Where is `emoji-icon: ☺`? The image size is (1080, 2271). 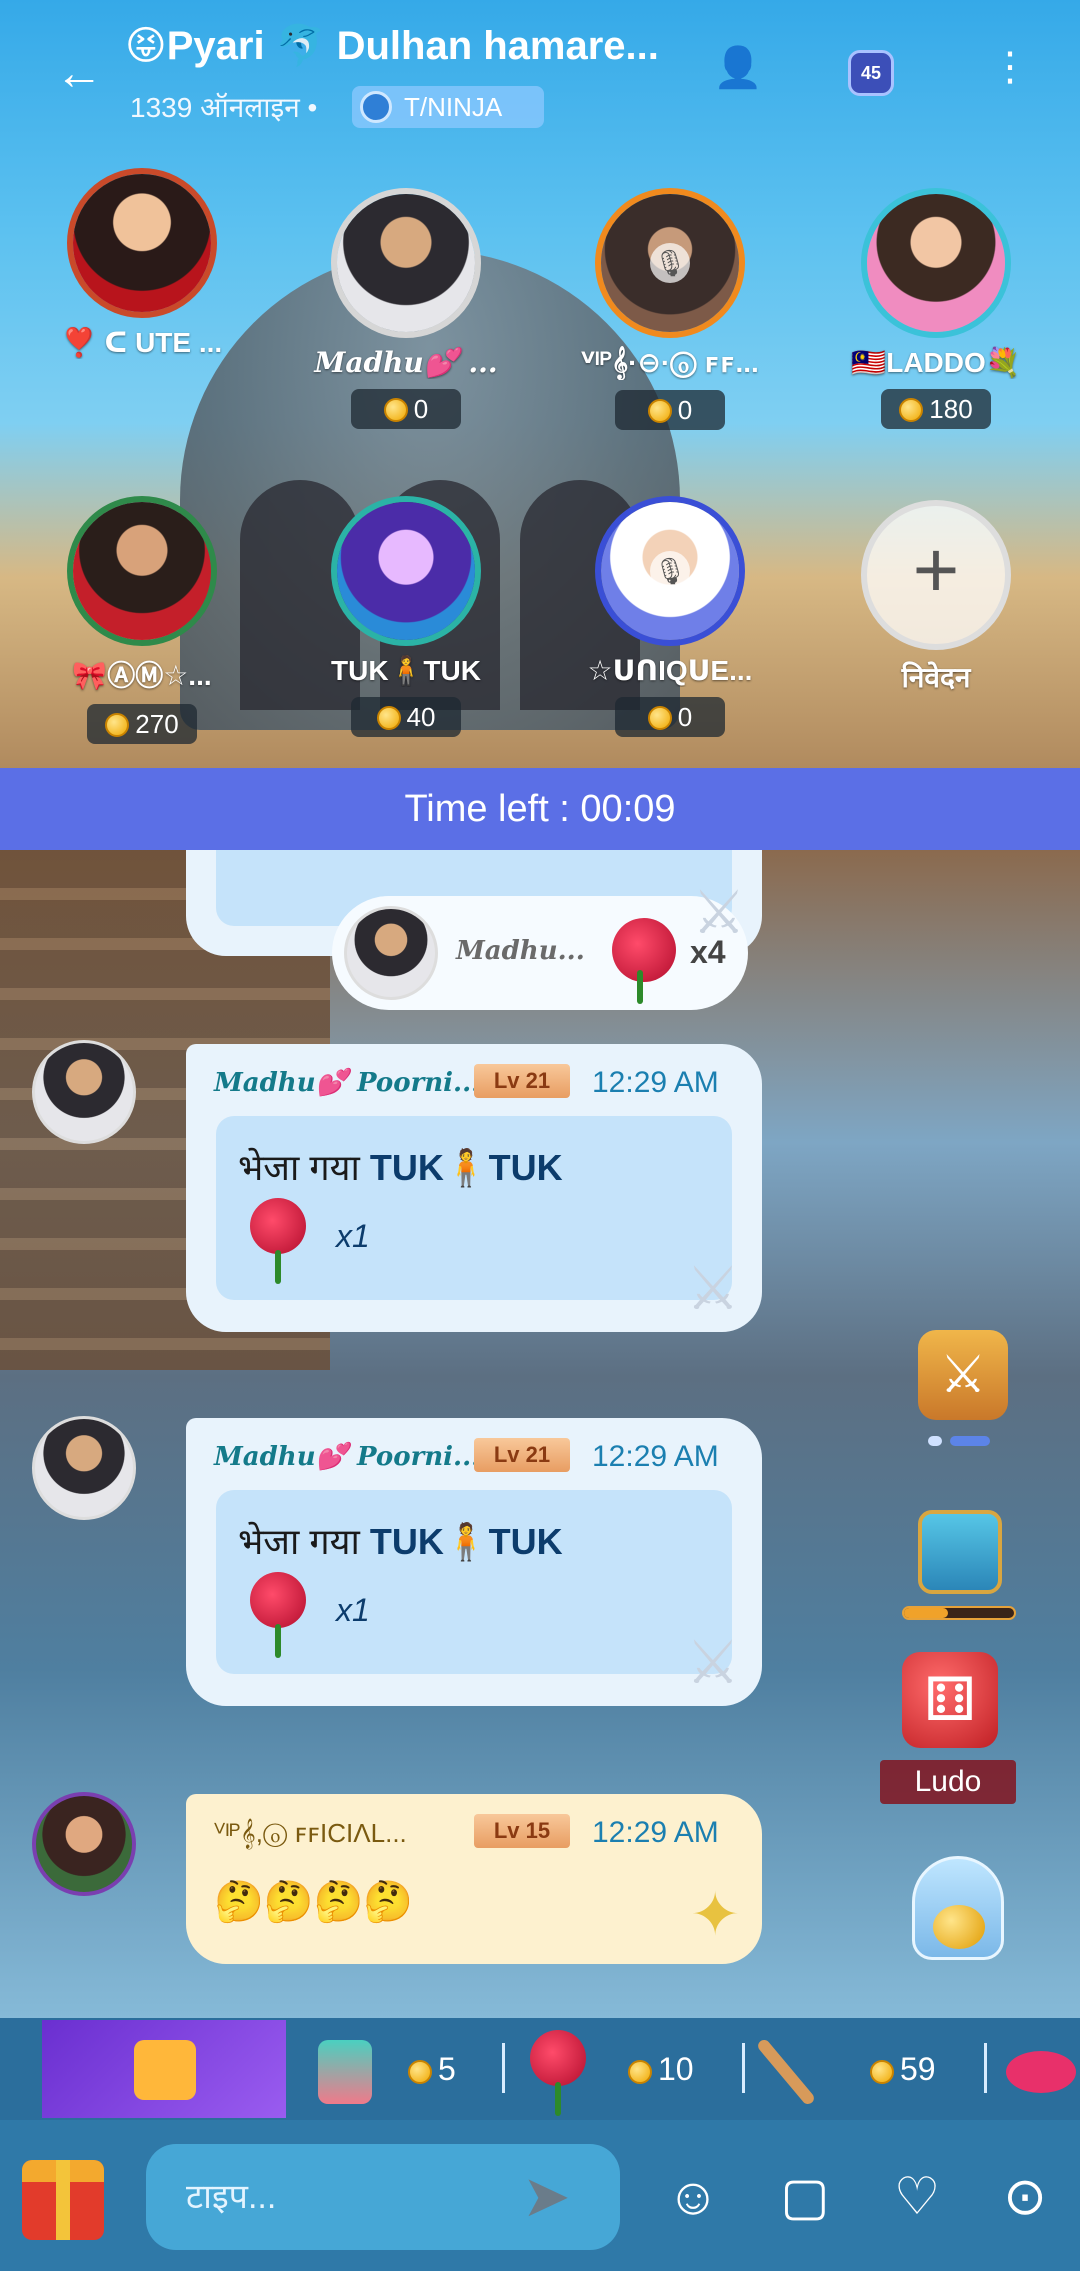 emoji-icon: ☺ is located at coordinates (693, 2197).